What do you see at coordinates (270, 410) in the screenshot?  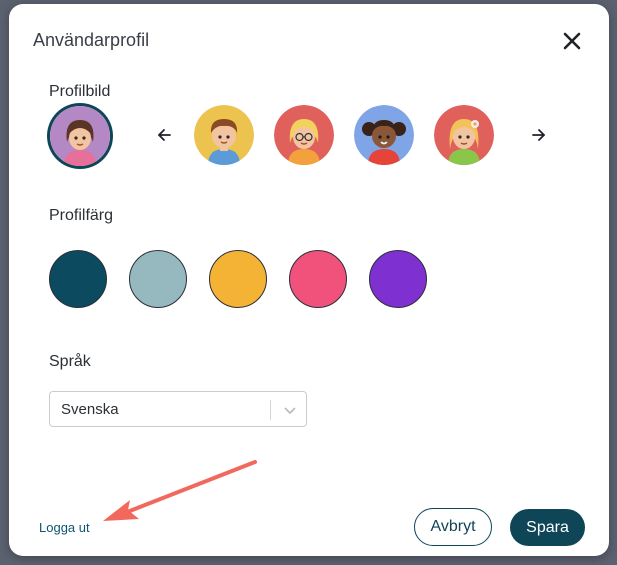 I see `select-divider` at bounding box center [270, 410].